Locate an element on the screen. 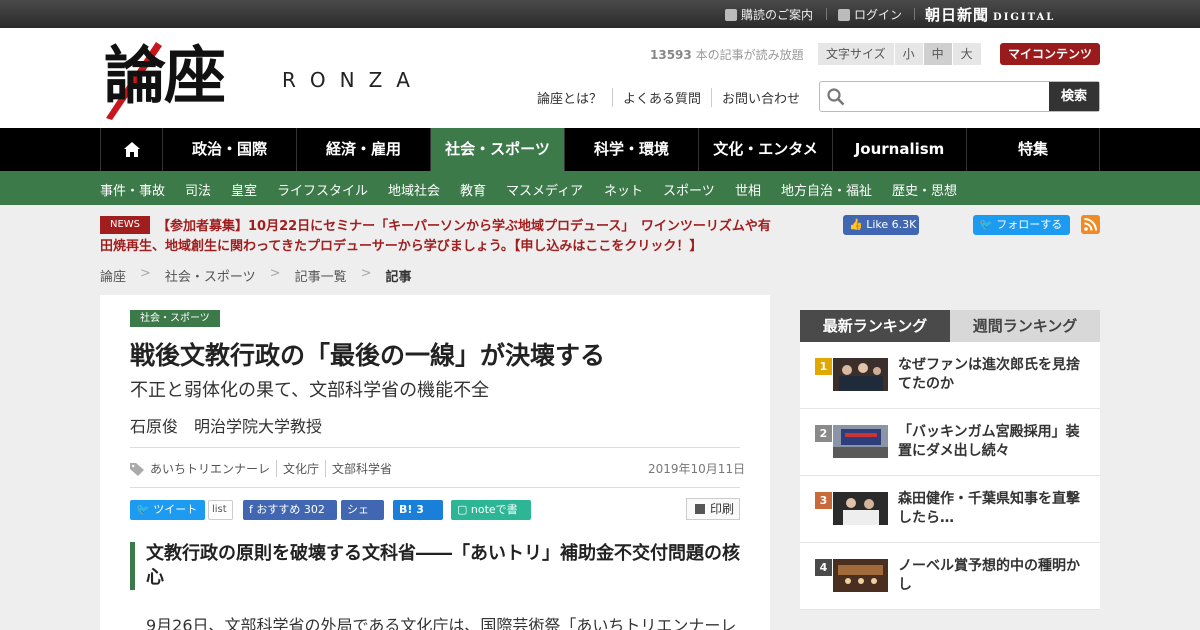 The image size is (1200, 630). subnav-item: 地方自治・福祉 is located at coordinates (826, 189).